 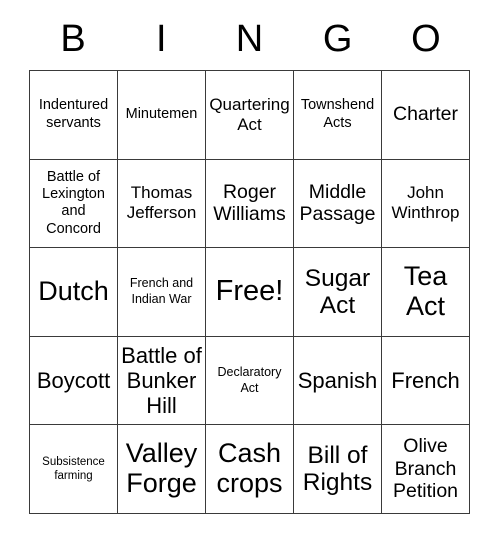 I want to click on bingo-cell-label: Townshend Acts, so click(x=337, y=114).